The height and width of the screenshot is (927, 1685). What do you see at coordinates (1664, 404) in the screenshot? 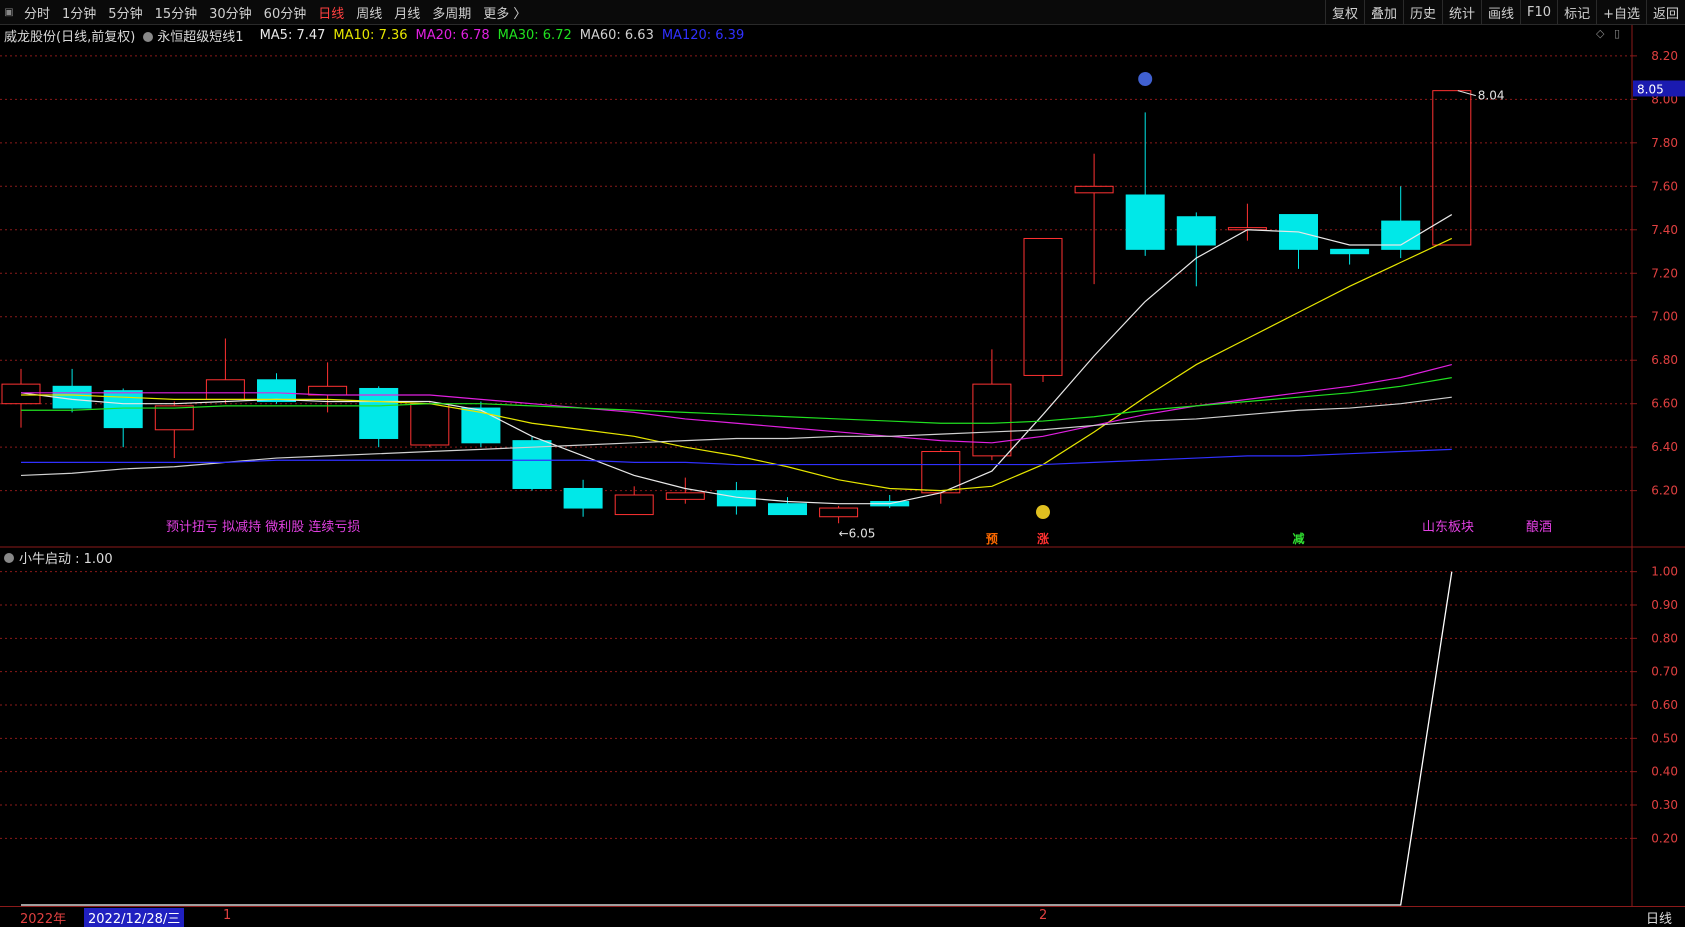
I see `main-tick-label-2: 6.60` at bounding box center [1664, 404].